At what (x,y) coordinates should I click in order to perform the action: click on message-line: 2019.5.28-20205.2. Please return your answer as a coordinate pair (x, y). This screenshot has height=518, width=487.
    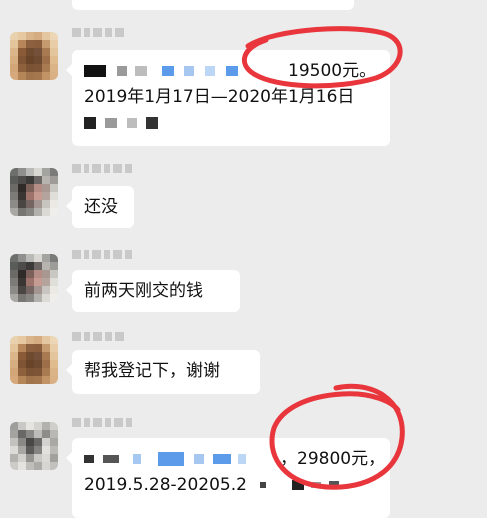
    Looking at the image, I should click on (231, 485).